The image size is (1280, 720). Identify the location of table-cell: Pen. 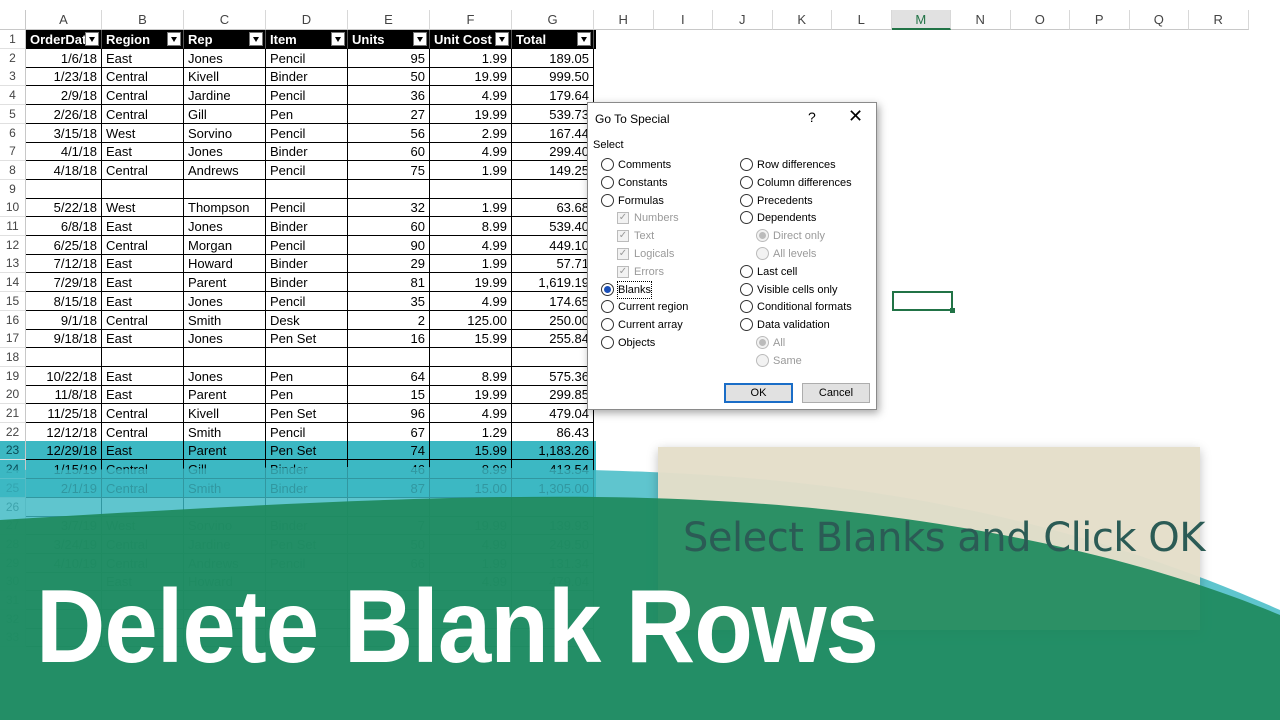
(307, 395).